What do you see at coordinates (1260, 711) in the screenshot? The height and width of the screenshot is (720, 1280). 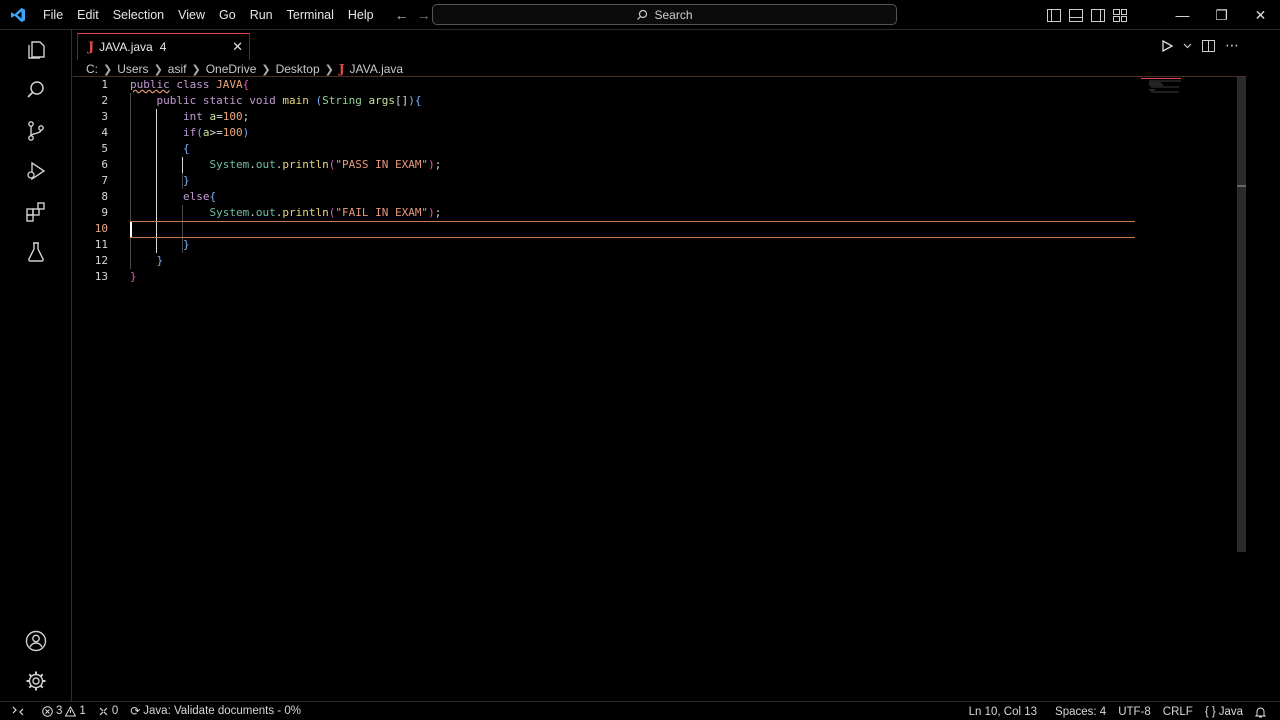 I see `notifications-bell-icon` at bounding box center [1260, 711].